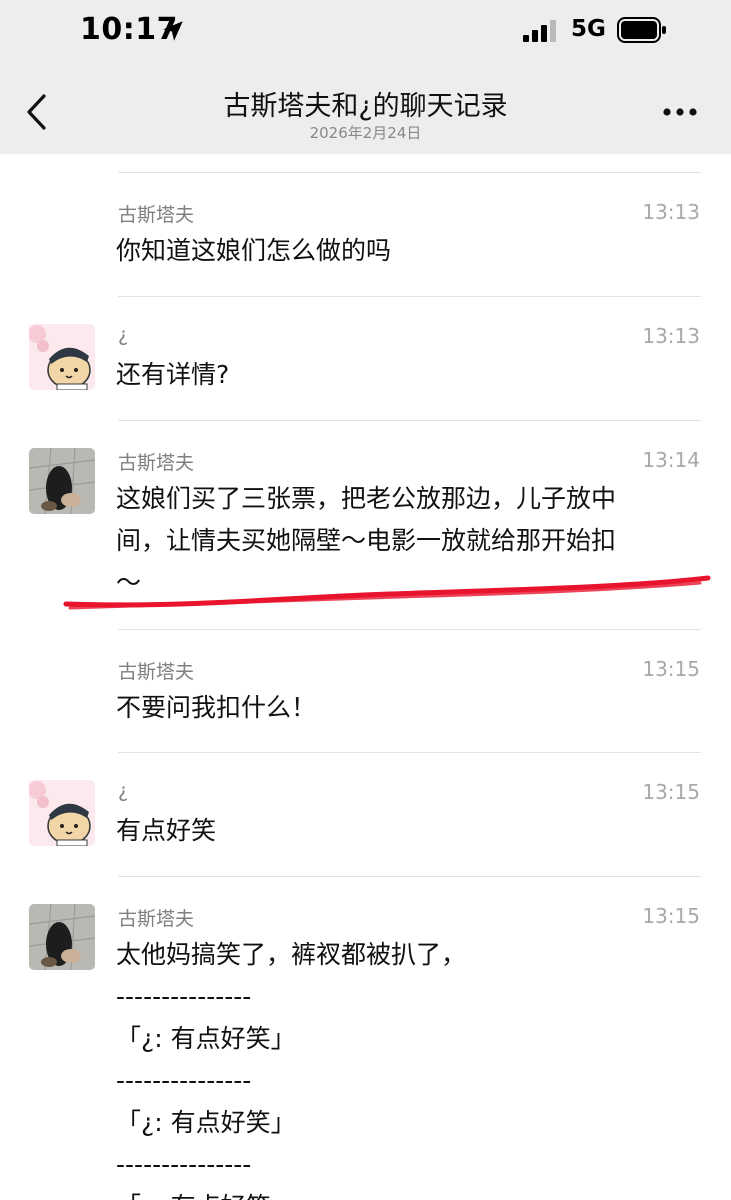  I want to click on page-title: 古斯塔夫和¿的聊天记录, so click(365, 106).